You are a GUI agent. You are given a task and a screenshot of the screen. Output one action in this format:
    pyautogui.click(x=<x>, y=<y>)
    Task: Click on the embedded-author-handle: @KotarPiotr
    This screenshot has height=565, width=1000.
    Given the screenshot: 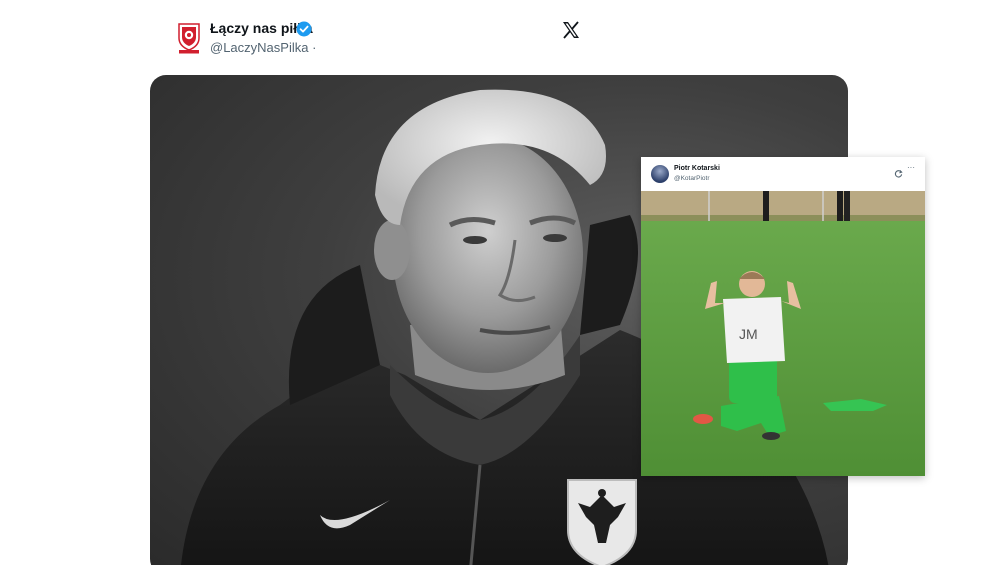 What is the action you would take?
    pyautogui.click(x=692, y=178)
    